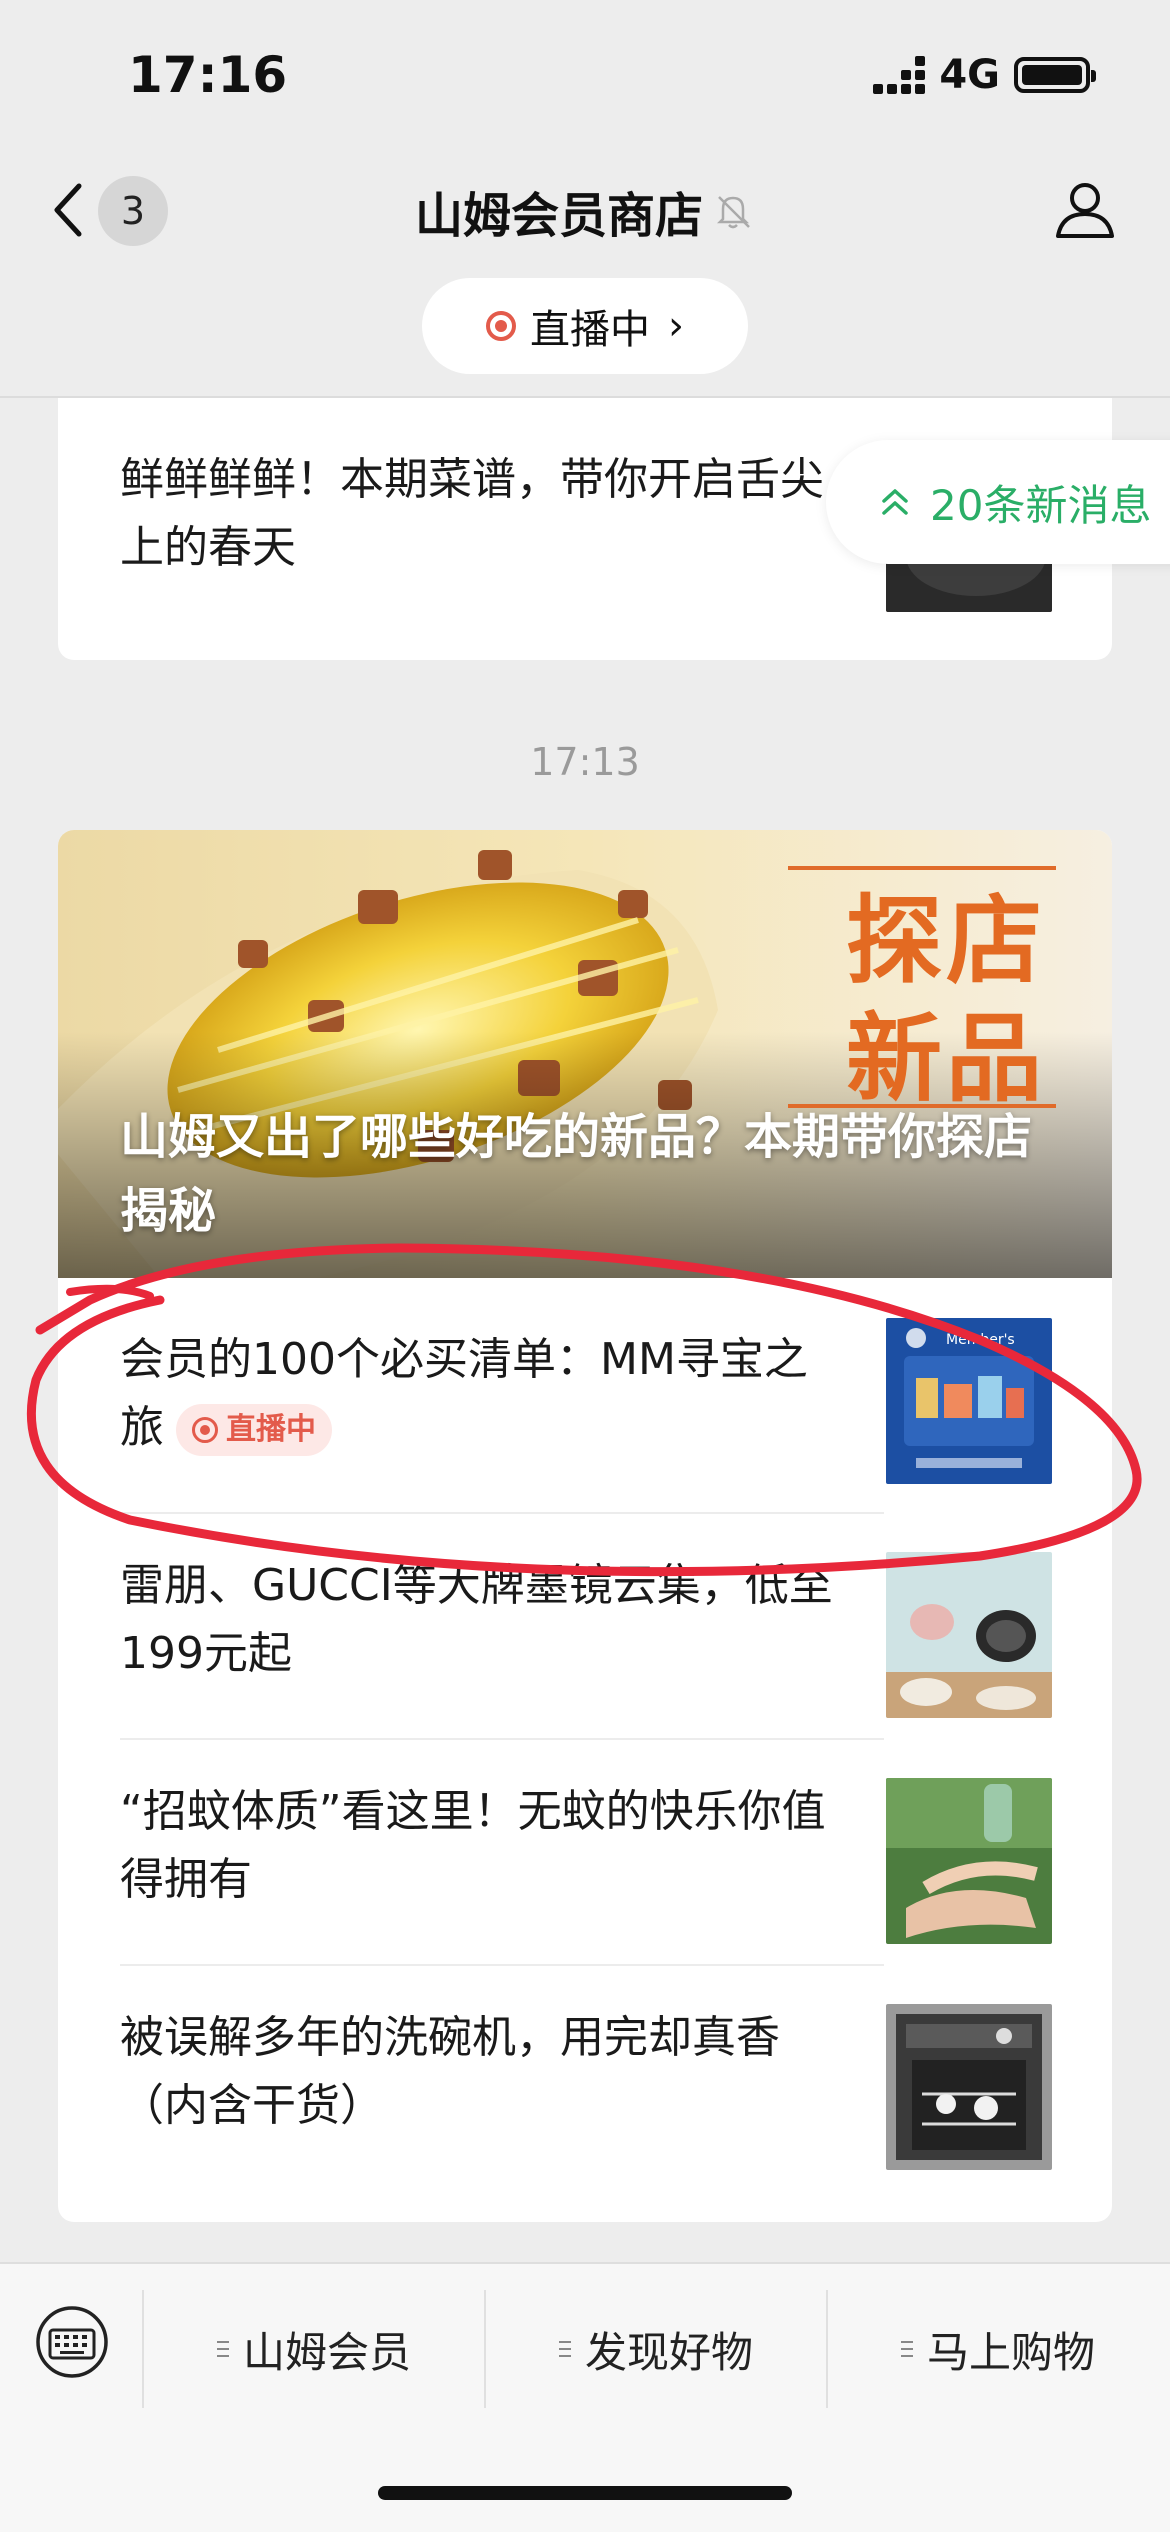 Image resolution: width=1170 pixels, height=2532 pixels. I want to click on mute-bell-icon, so click(733, 211).